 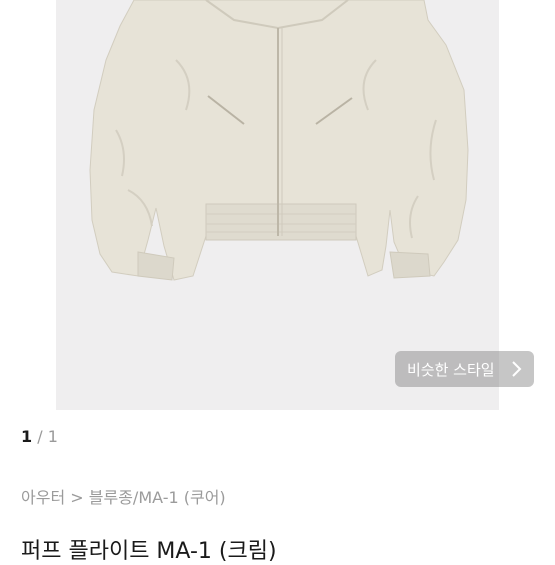 What do you see at coordinates (52, 436) in the screenshot?
I see `image-counter-total: 1` at bounding box center [52, 436].